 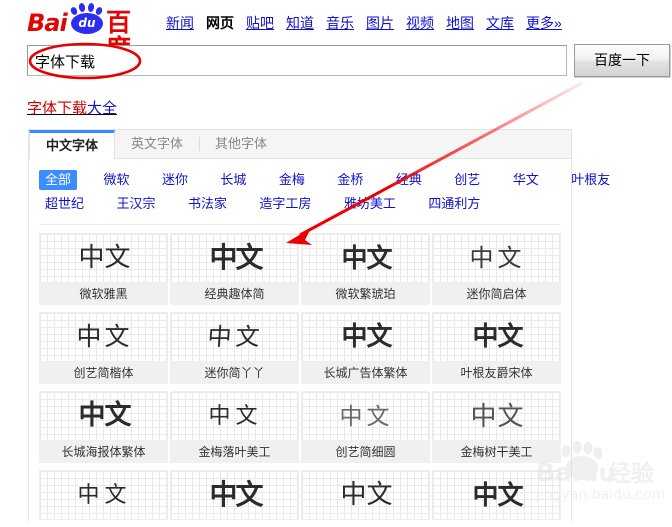 I want to click on font-card: 中文 创艺简楷体, so click(x=103, y=348).